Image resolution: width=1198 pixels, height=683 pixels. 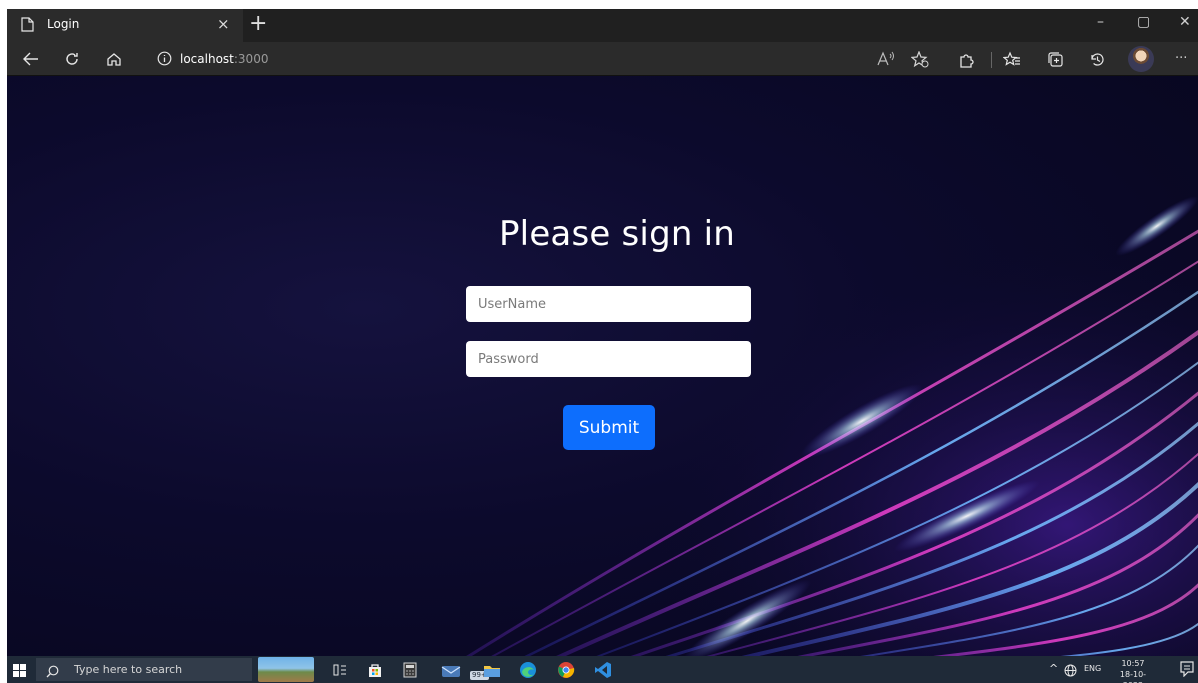 I want to click on mail-icon, so click(x=451, y=670).